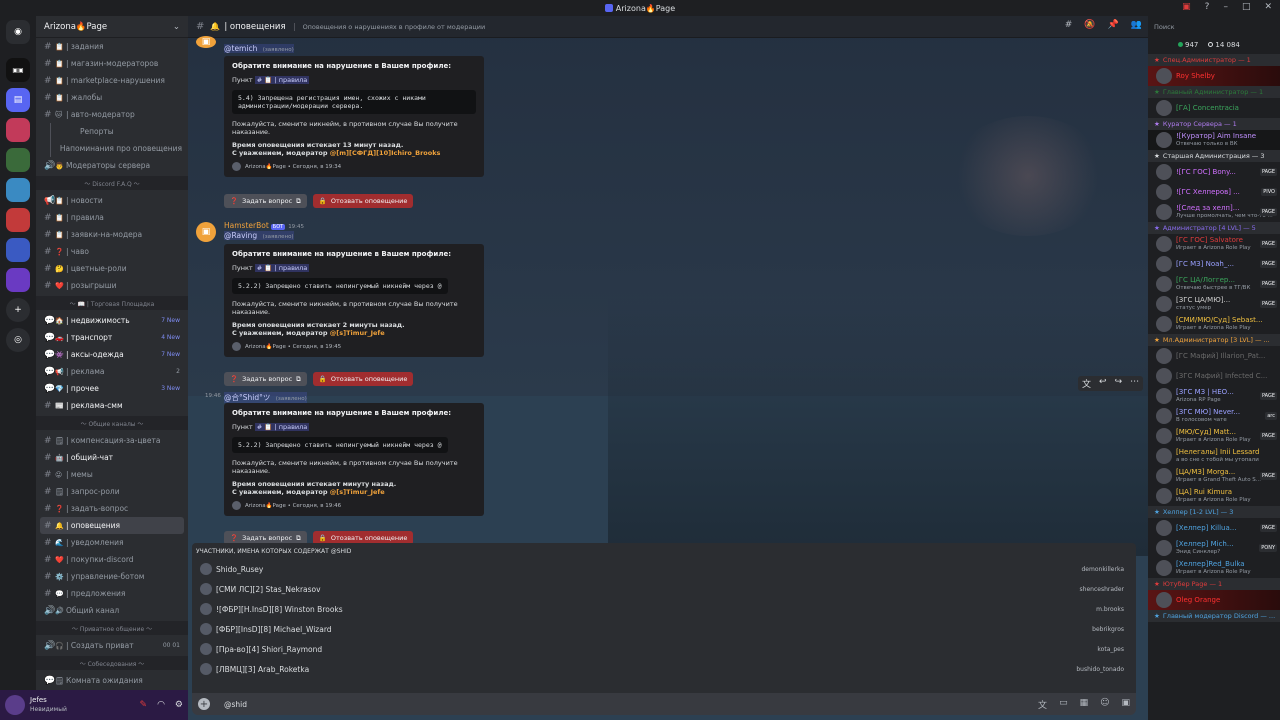 The height and width of the screenshot is (720, 1280). What do you see at coordinates (1214, 27) in the screenshot?
I see `search-input: Поиск` at bounding box center [1214, 27].